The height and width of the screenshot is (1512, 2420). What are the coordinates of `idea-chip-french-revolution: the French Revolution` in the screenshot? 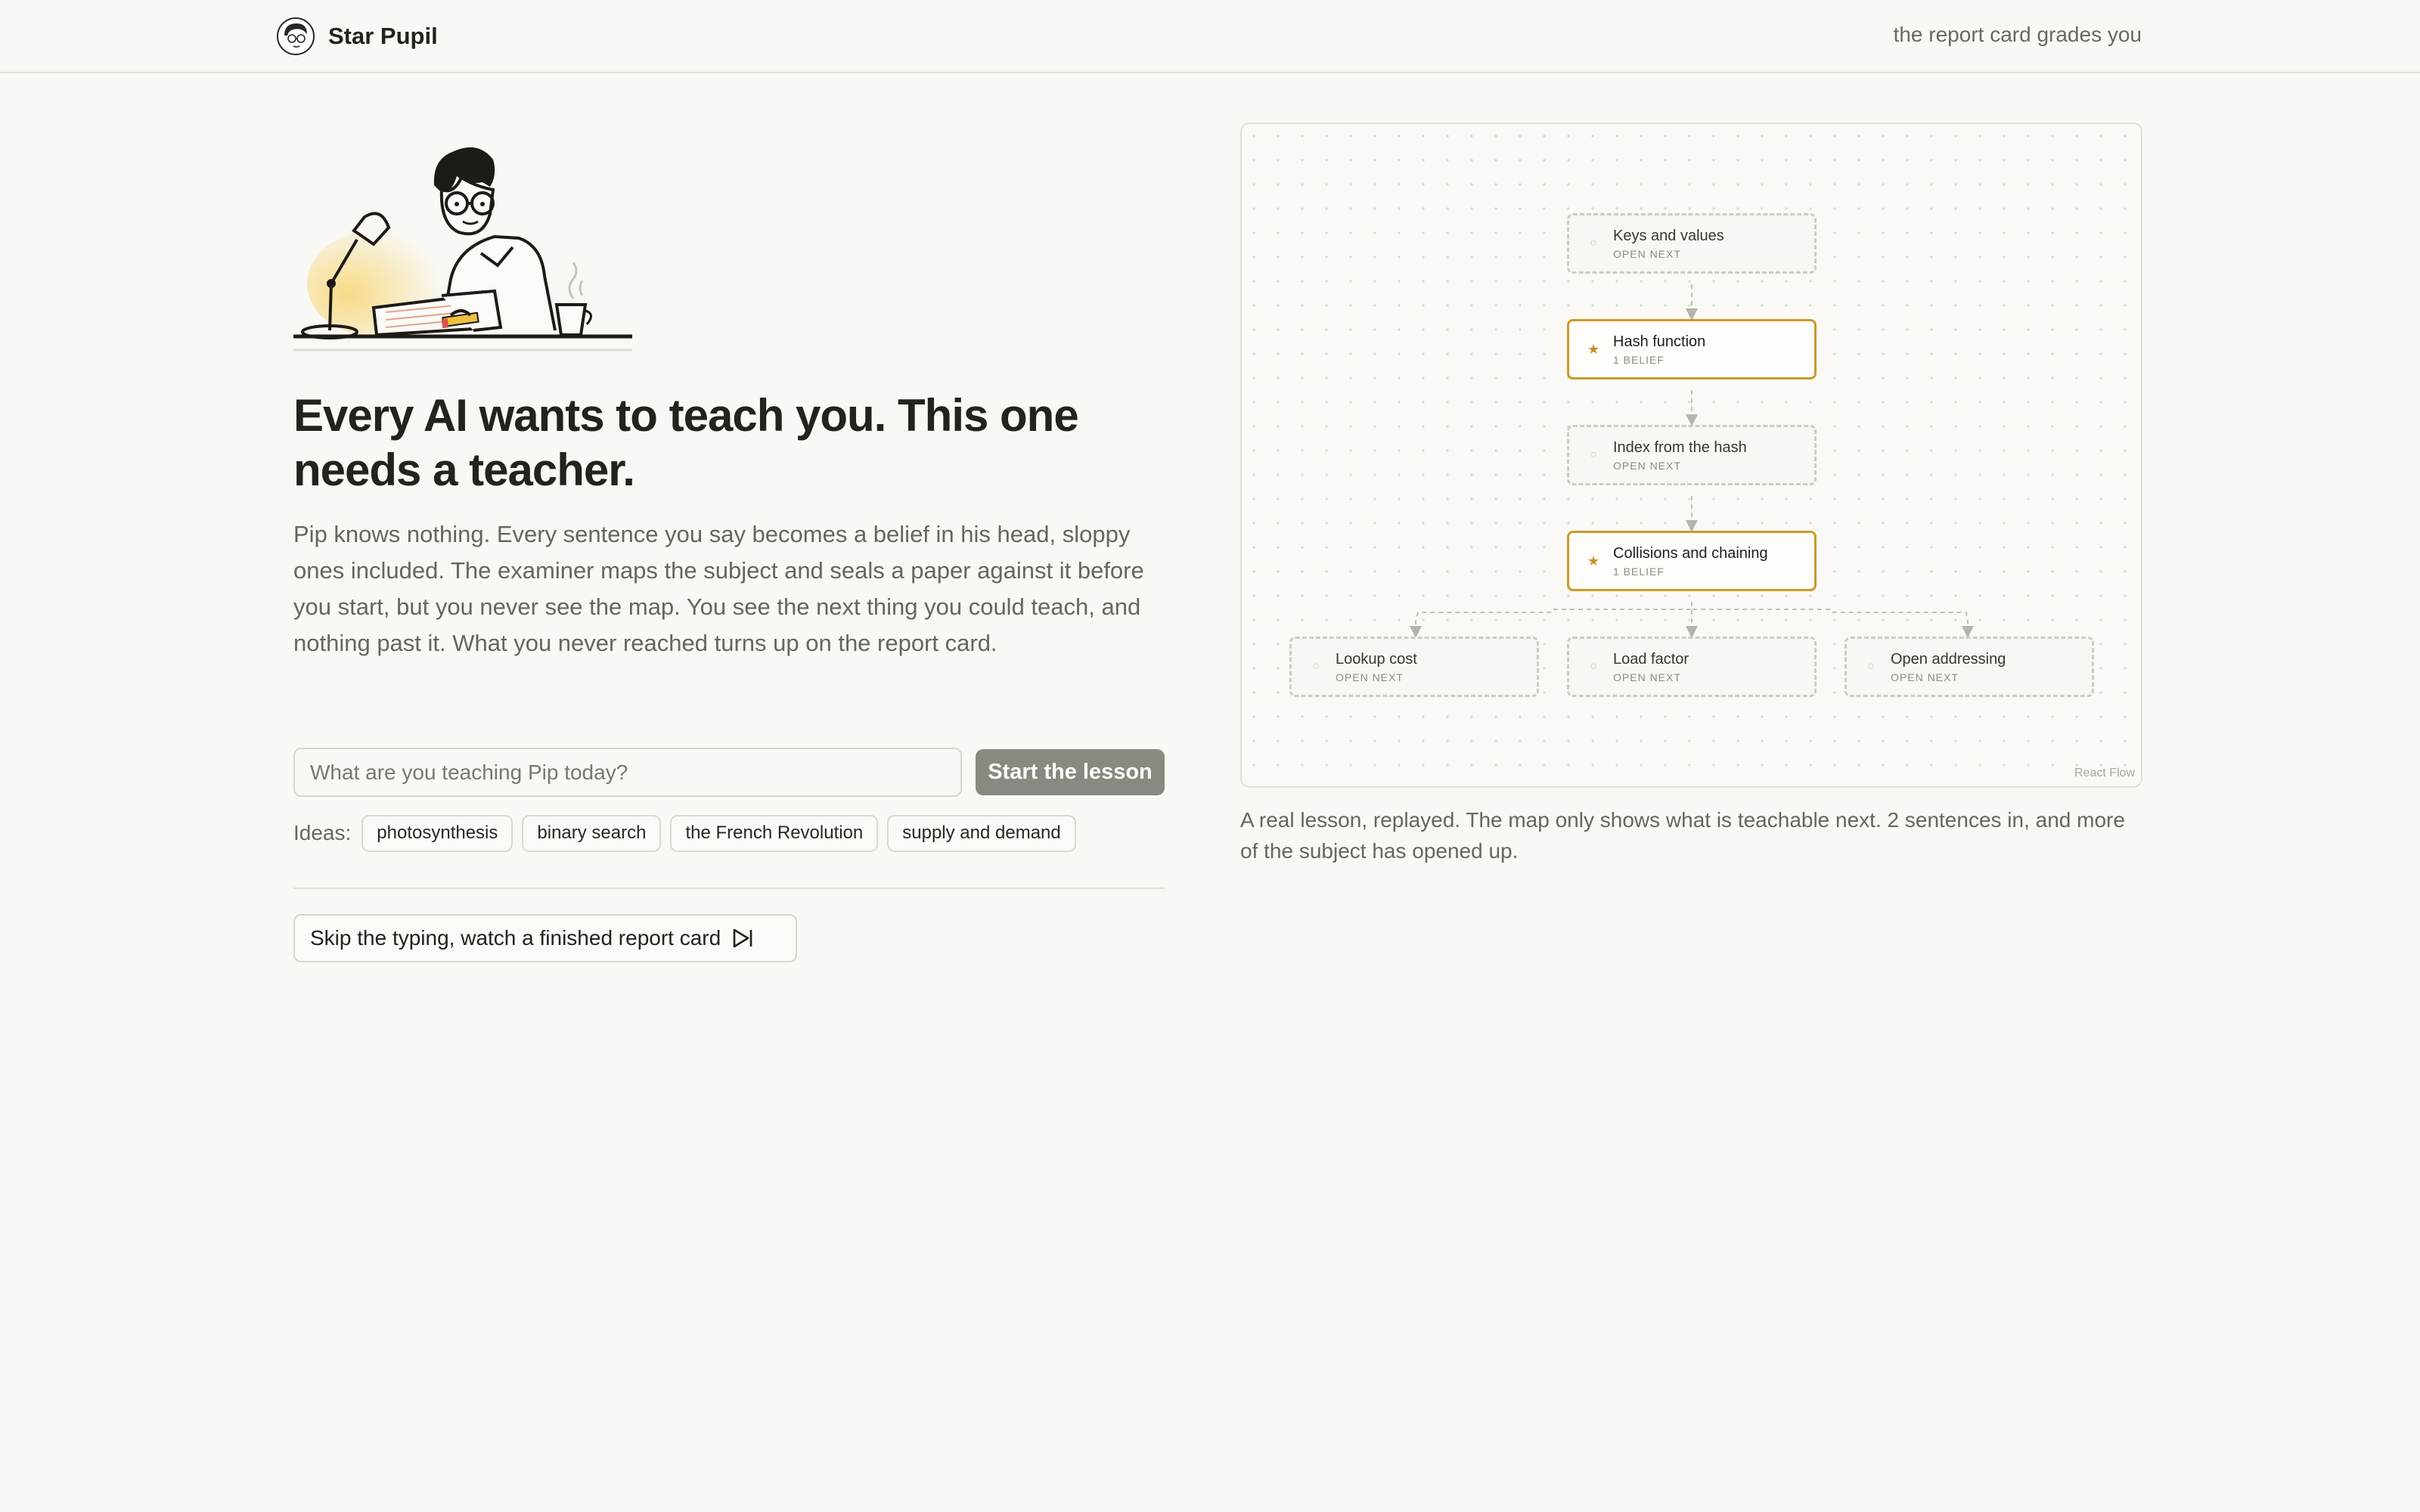 It's located at (774, 833).